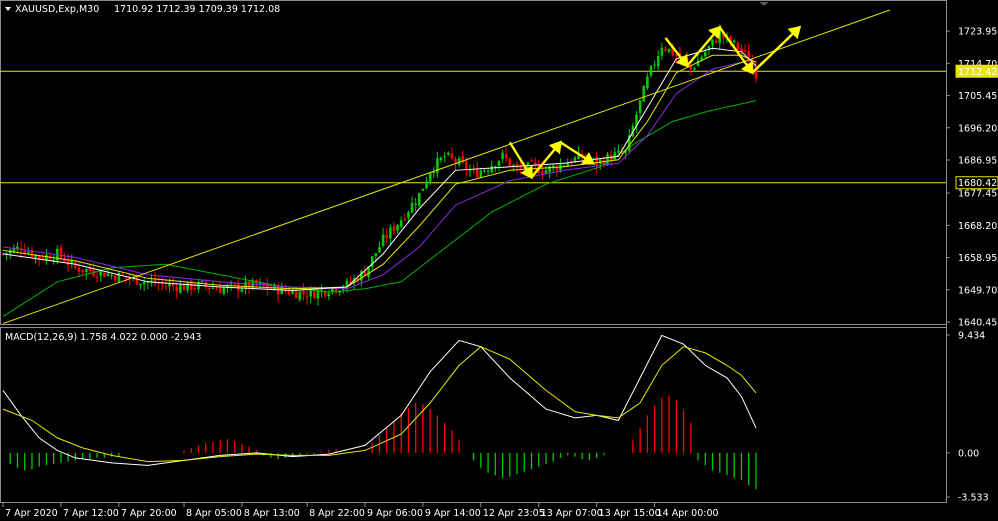 Image resolution: width=998 pixels, height=521 pixels. I want to click on price-tick-label: 1705.45, so click(977, 96).